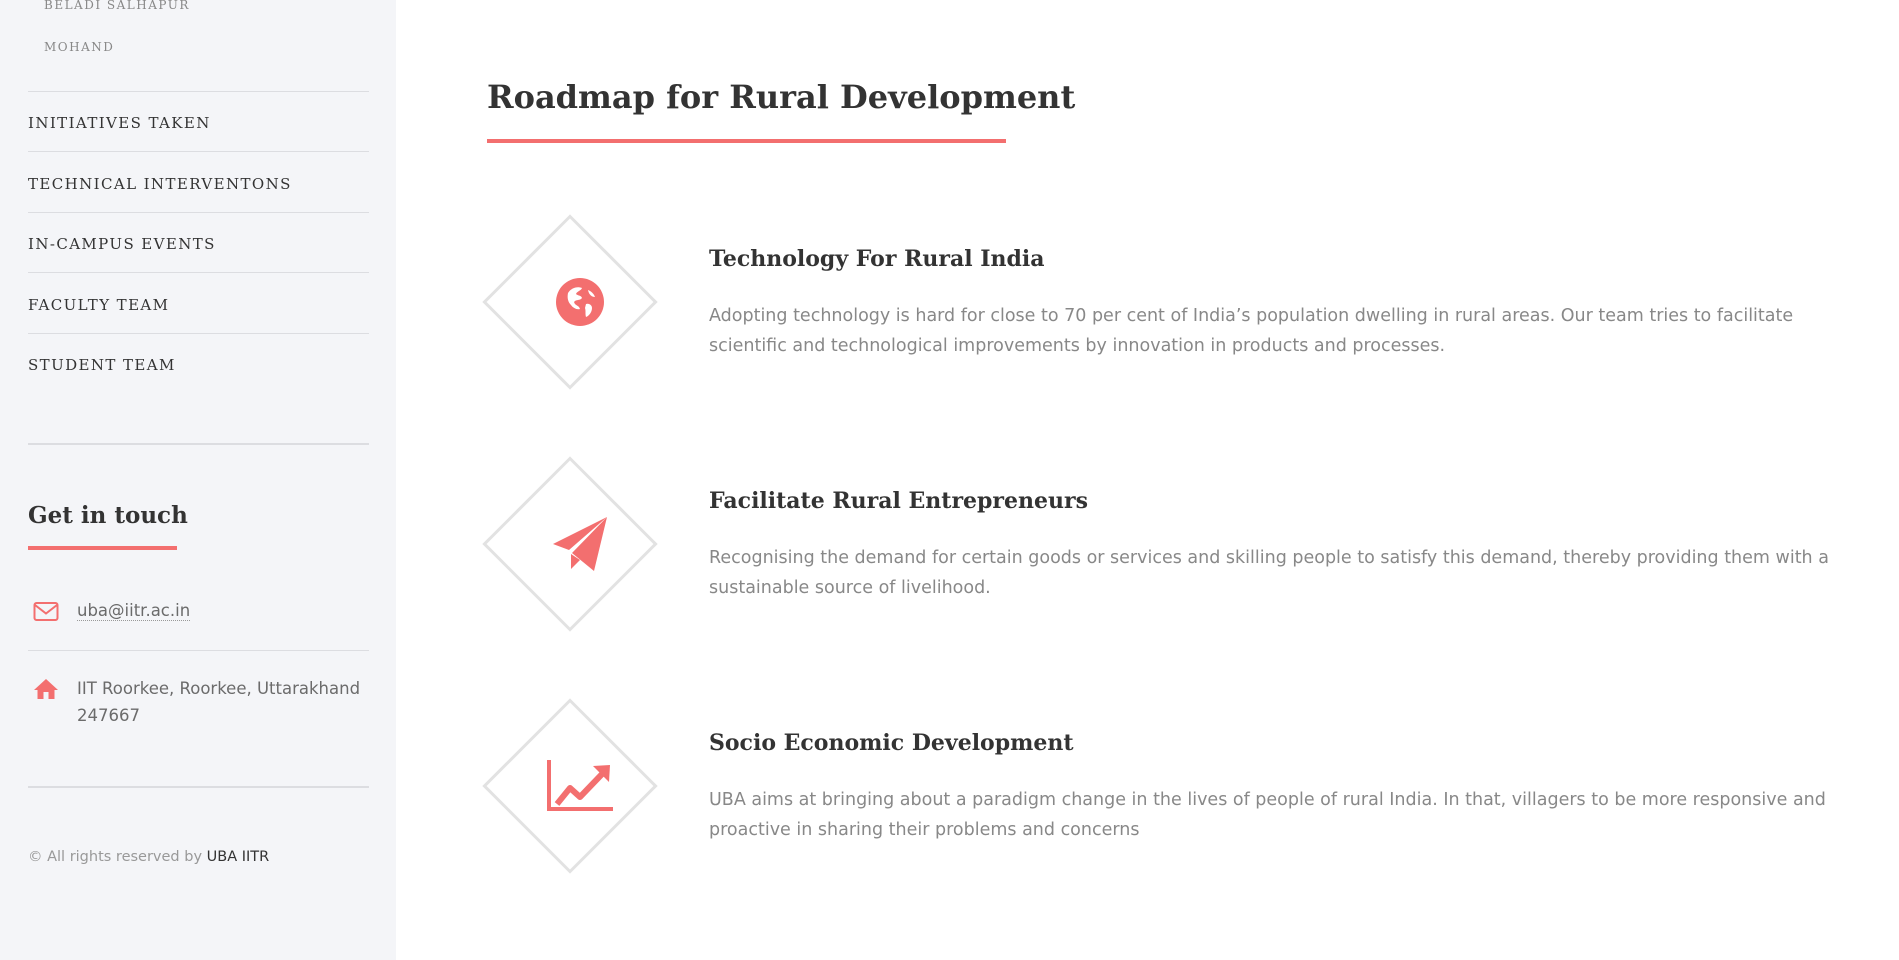  I want to click on address-line-1: IIT Roorkee, Roorkee, Uttarakhand, so click(219, 688).